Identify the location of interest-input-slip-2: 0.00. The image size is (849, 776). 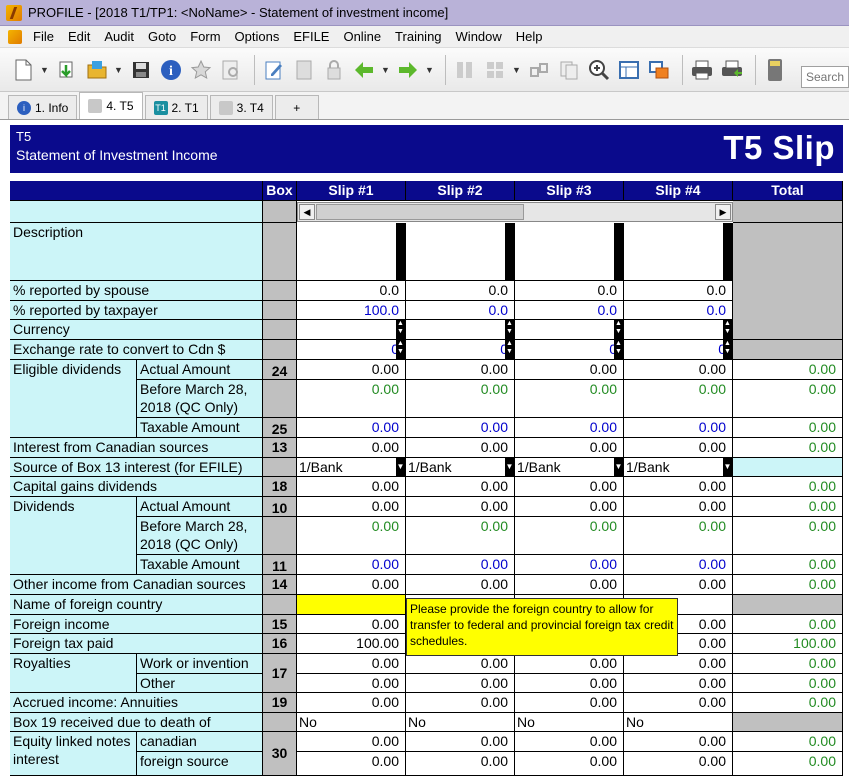
(460, 448).